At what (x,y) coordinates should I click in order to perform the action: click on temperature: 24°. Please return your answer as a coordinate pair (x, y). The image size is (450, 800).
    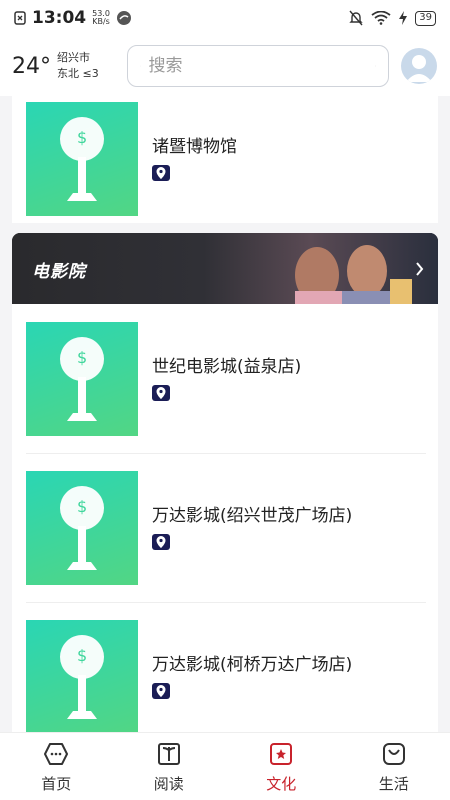
    Looking at the image, I should click on (31, 66).